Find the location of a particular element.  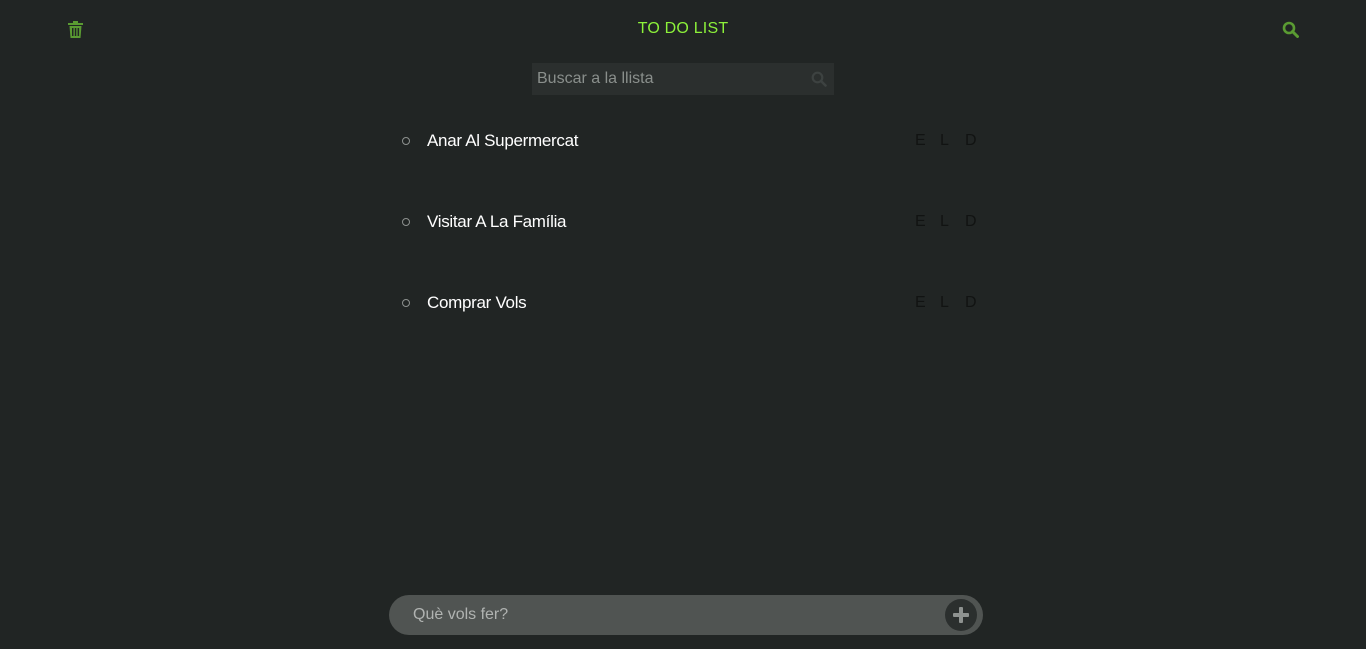

todo-item: Visitar A La Família E L D is located at coordinates (693, 243).